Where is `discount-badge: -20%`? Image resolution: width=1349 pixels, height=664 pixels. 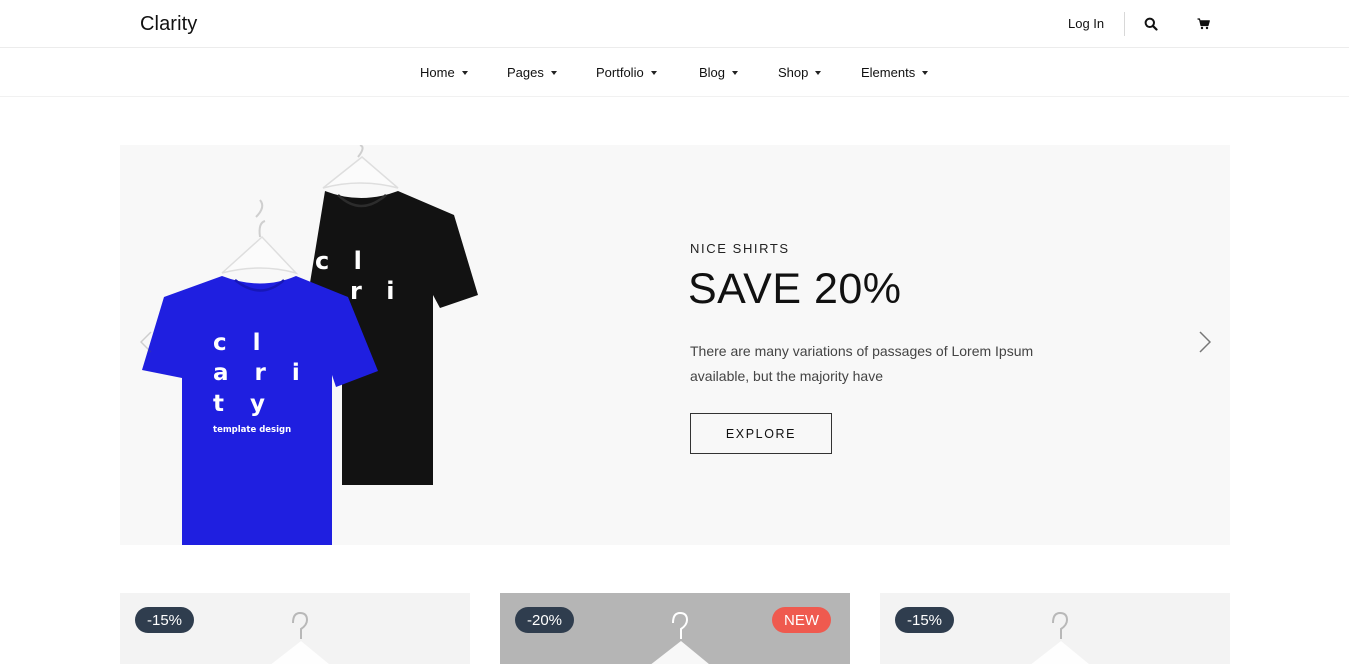 discount-badge: -20% is located at coordinates (545, 620).